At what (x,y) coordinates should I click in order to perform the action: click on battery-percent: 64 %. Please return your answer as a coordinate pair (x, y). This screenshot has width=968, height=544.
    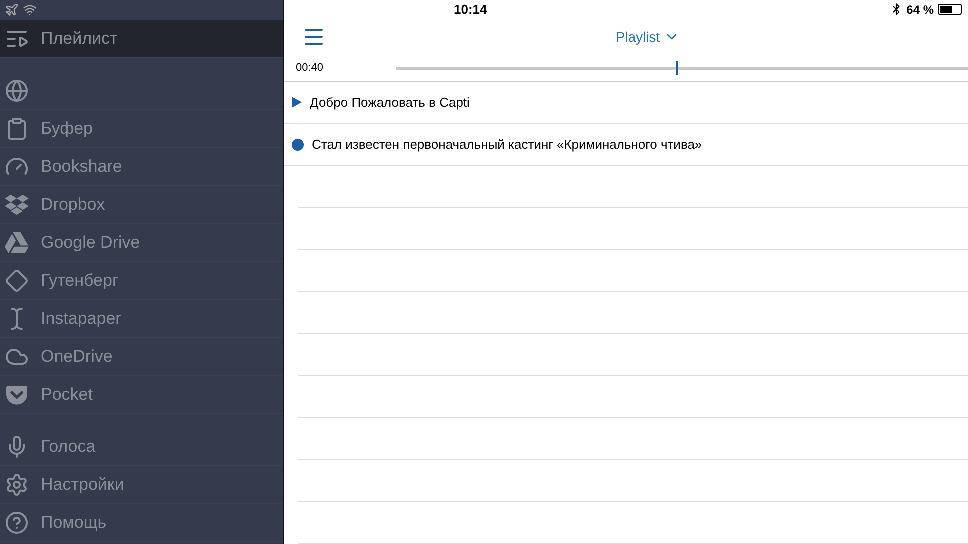
    Looking at the image, I should click on (920, 10).